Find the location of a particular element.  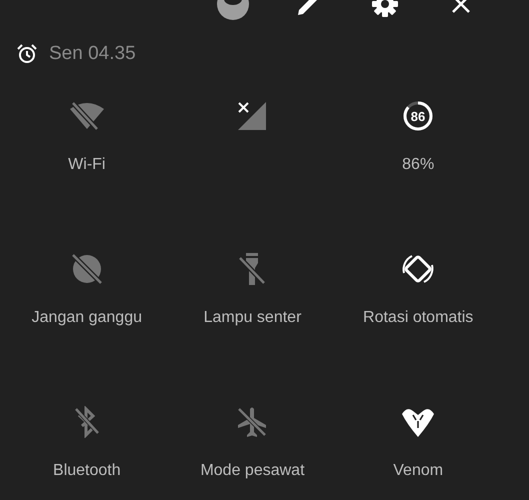

quick-setting-tile: Rotasi otomatis is located at coordinates (418, 295).